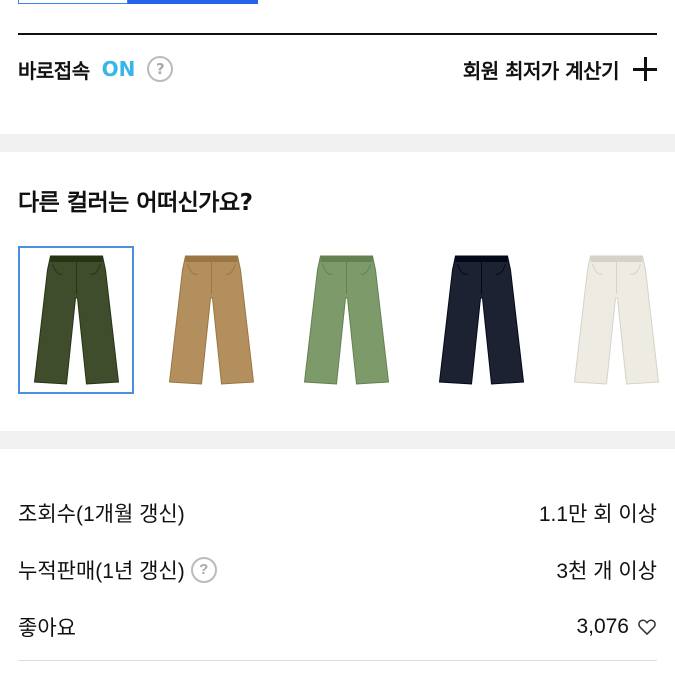  I want to click on top-button-group, so click(138, 2).